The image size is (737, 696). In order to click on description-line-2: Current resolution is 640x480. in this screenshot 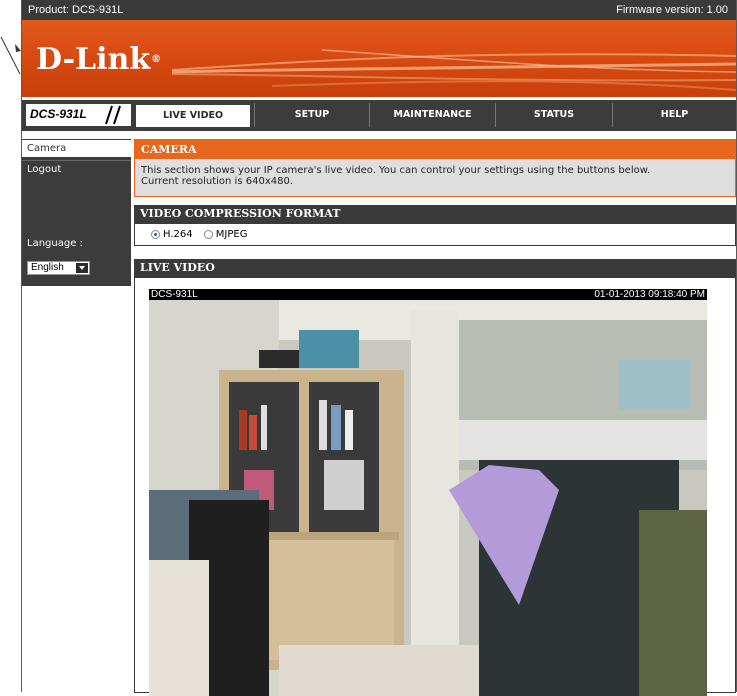, I will do `click(217, 181)`.